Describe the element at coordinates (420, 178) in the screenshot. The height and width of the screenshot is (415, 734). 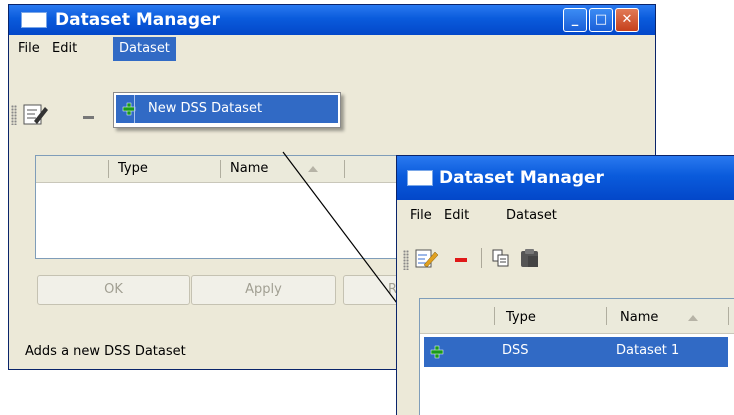
I see `window-icon` at that location.